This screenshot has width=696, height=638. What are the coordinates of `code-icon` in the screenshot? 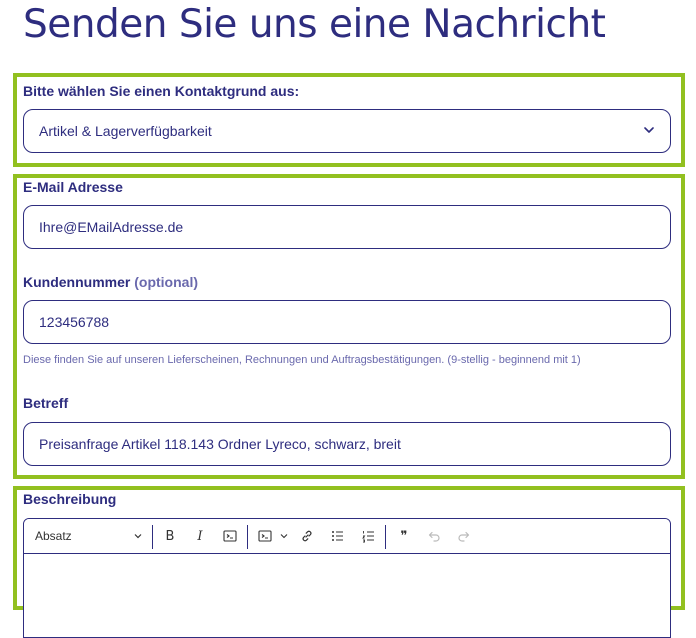 It's located at (230, 536).